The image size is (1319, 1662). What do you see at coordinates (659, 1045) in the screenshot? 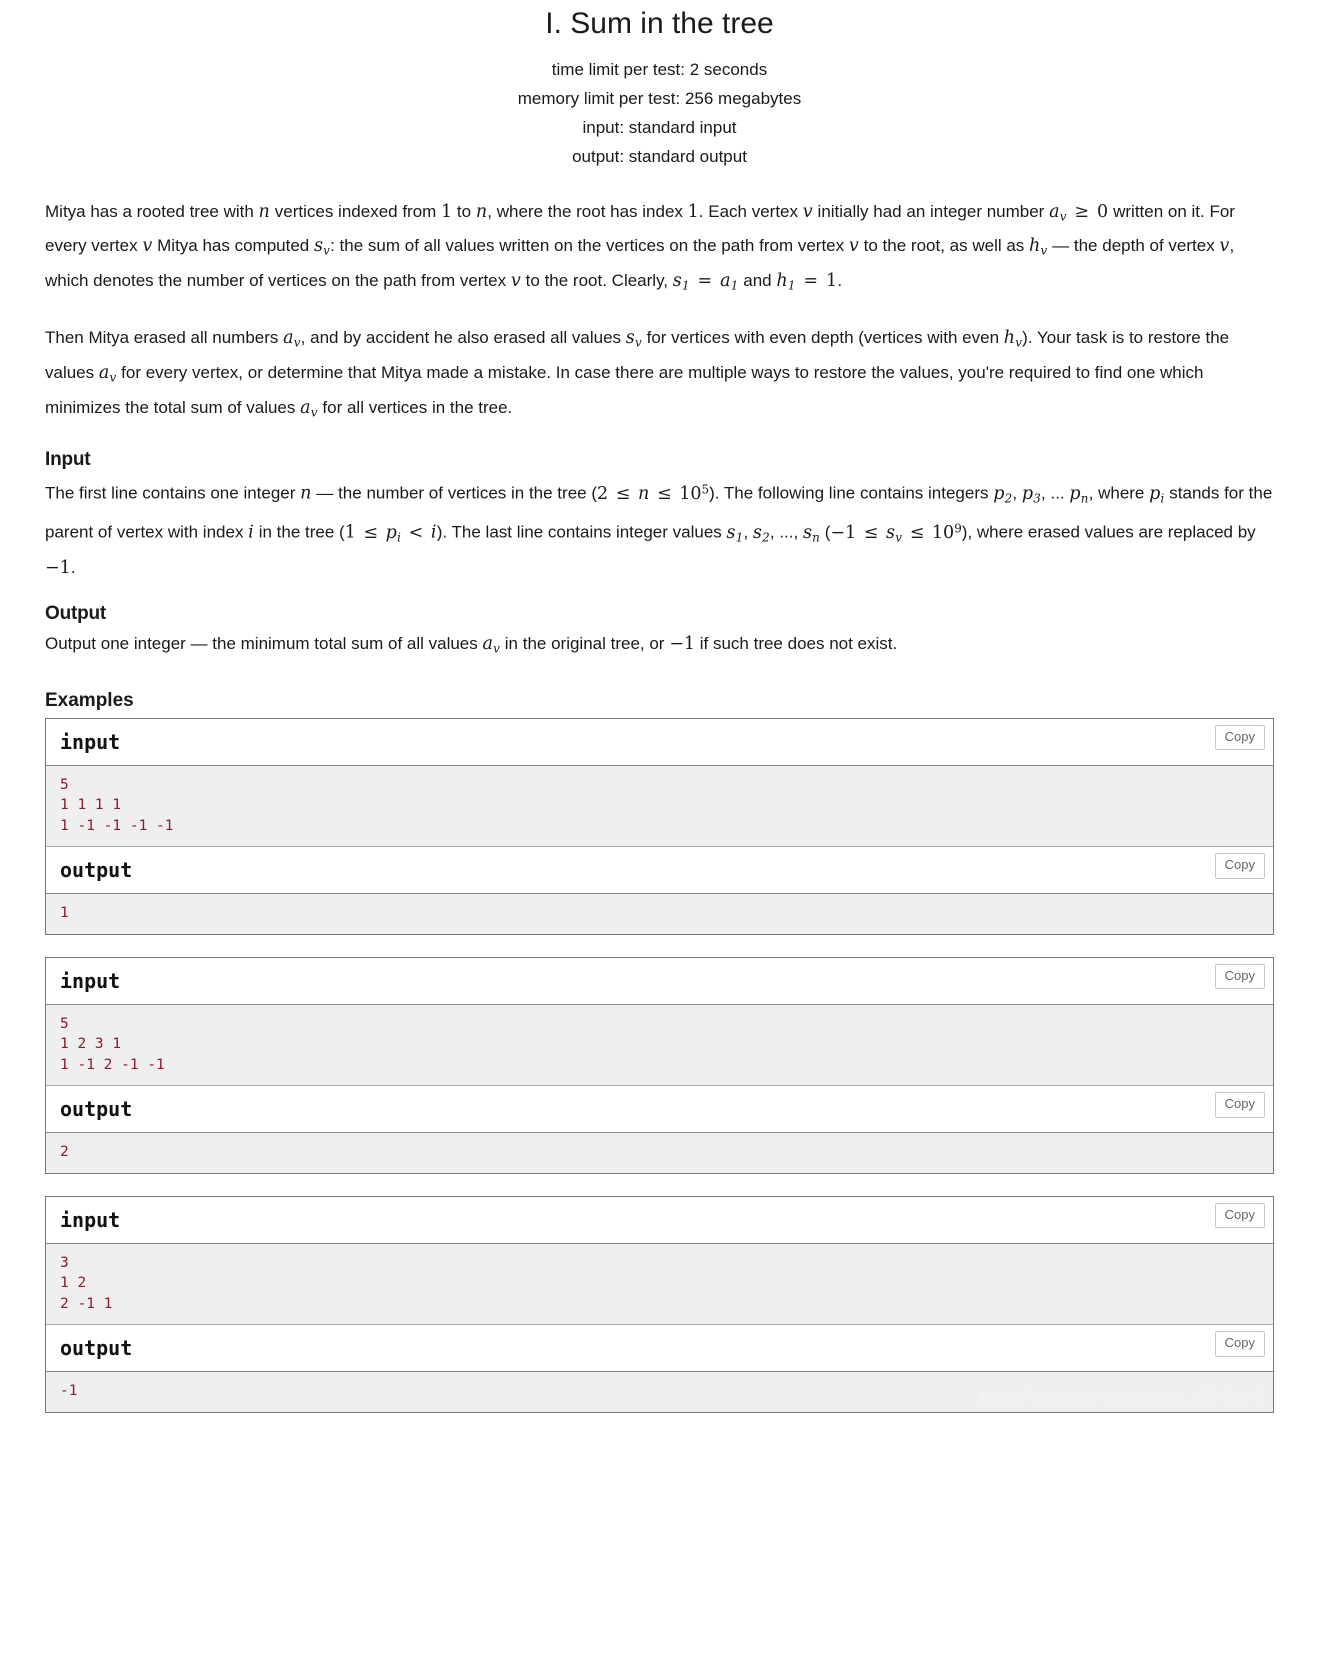
I see `sample-input-content: 5 1 2 3 1 1 -1 2 -1 -1` at bounding box center [659, 1045].